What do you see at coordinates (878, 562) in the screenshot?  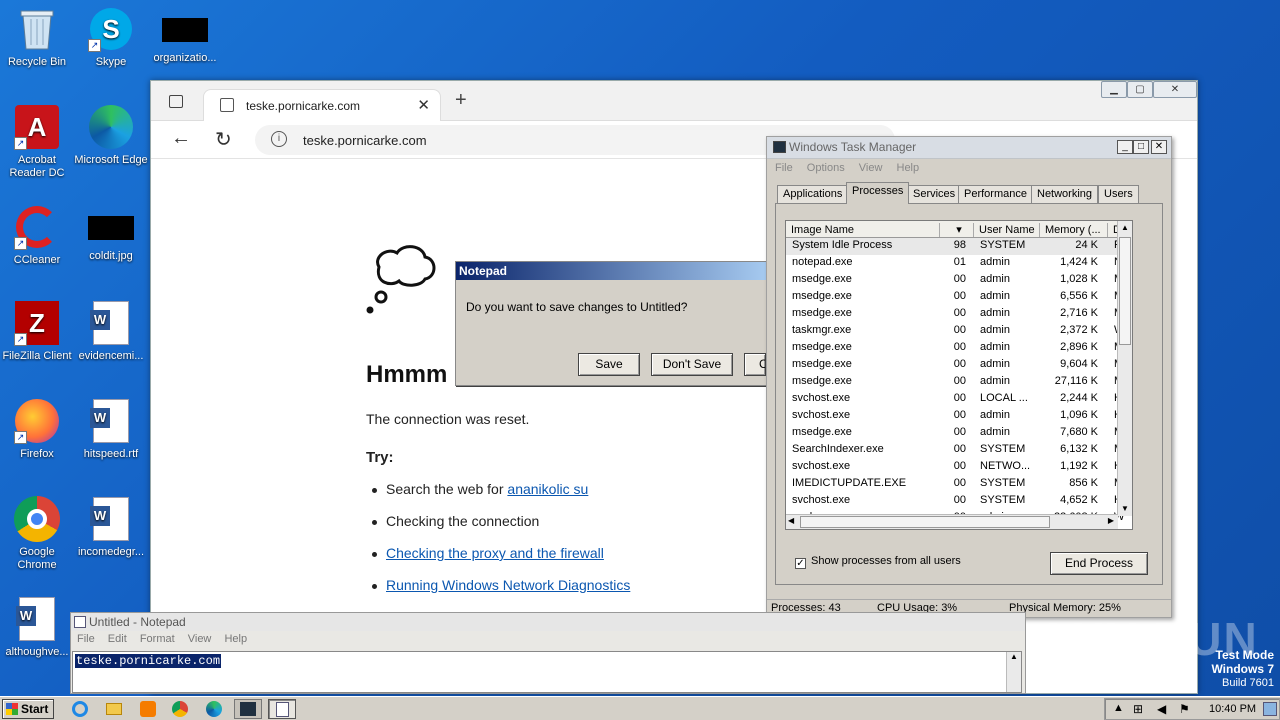 I see `show-all-processes-checkbox: ✓ Show processes from all users` at bounding box center [878, 562].